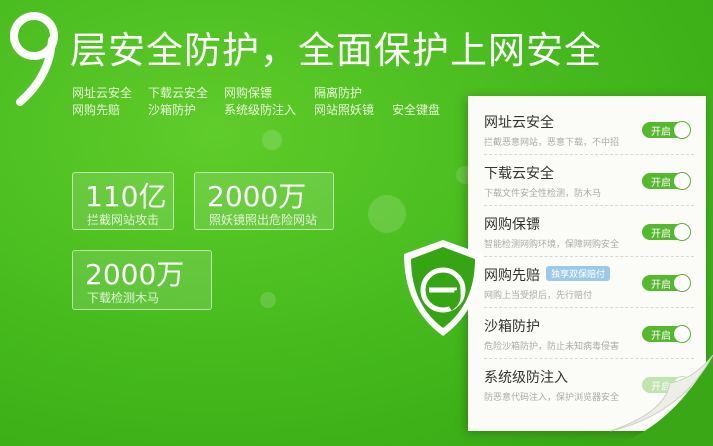  What do you see at coordinates (589, 131) in the screenshot?
I see `list-item: 网址云安全 拦截恶意网站，恶意下载，不中招 开启` at bounding box center [589, 131].